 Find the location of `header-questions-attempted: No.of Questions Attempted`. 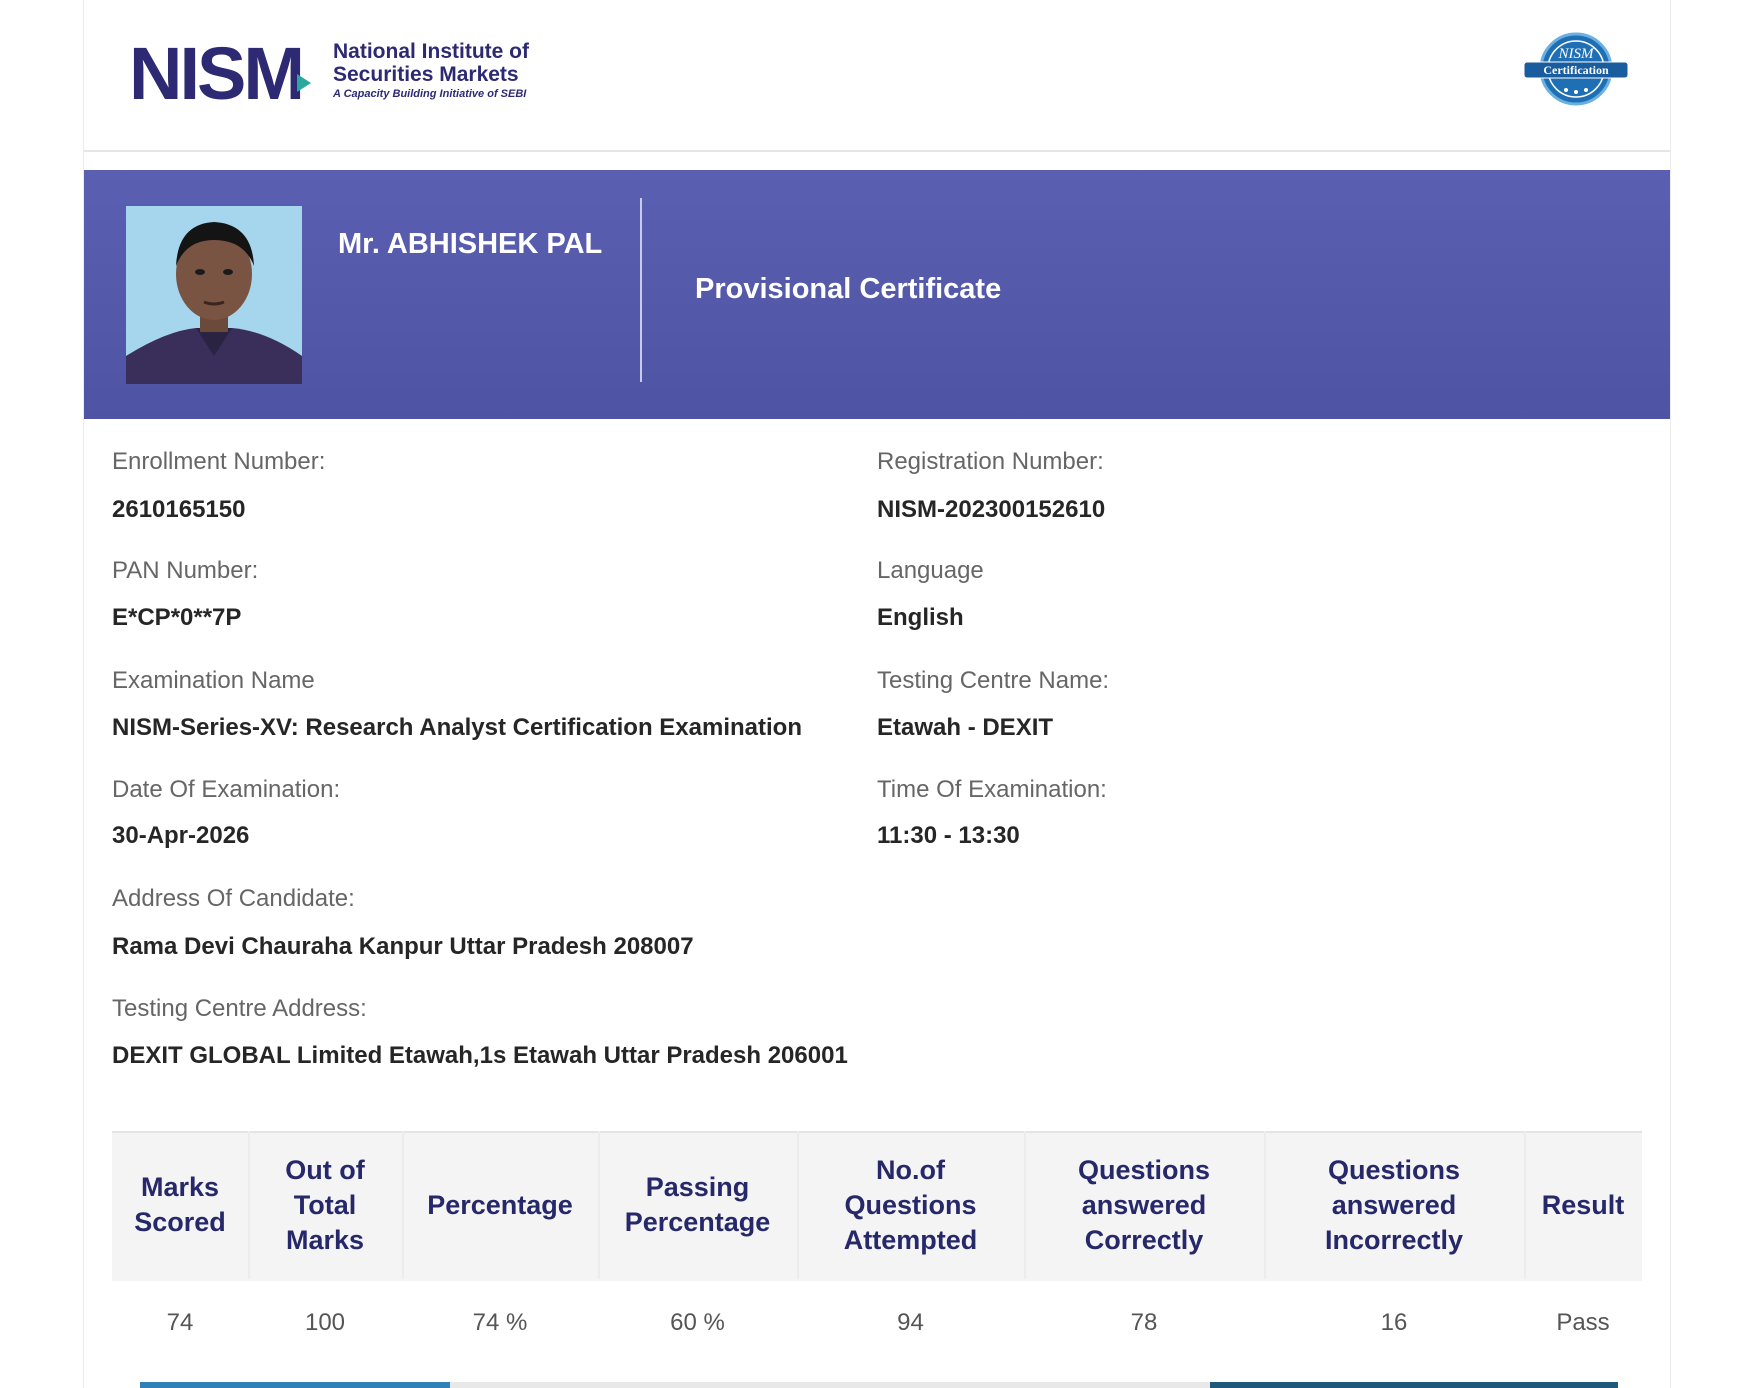

header-questions-attempted: No.of Questions Attempted is located at coordinates (910, 1205).